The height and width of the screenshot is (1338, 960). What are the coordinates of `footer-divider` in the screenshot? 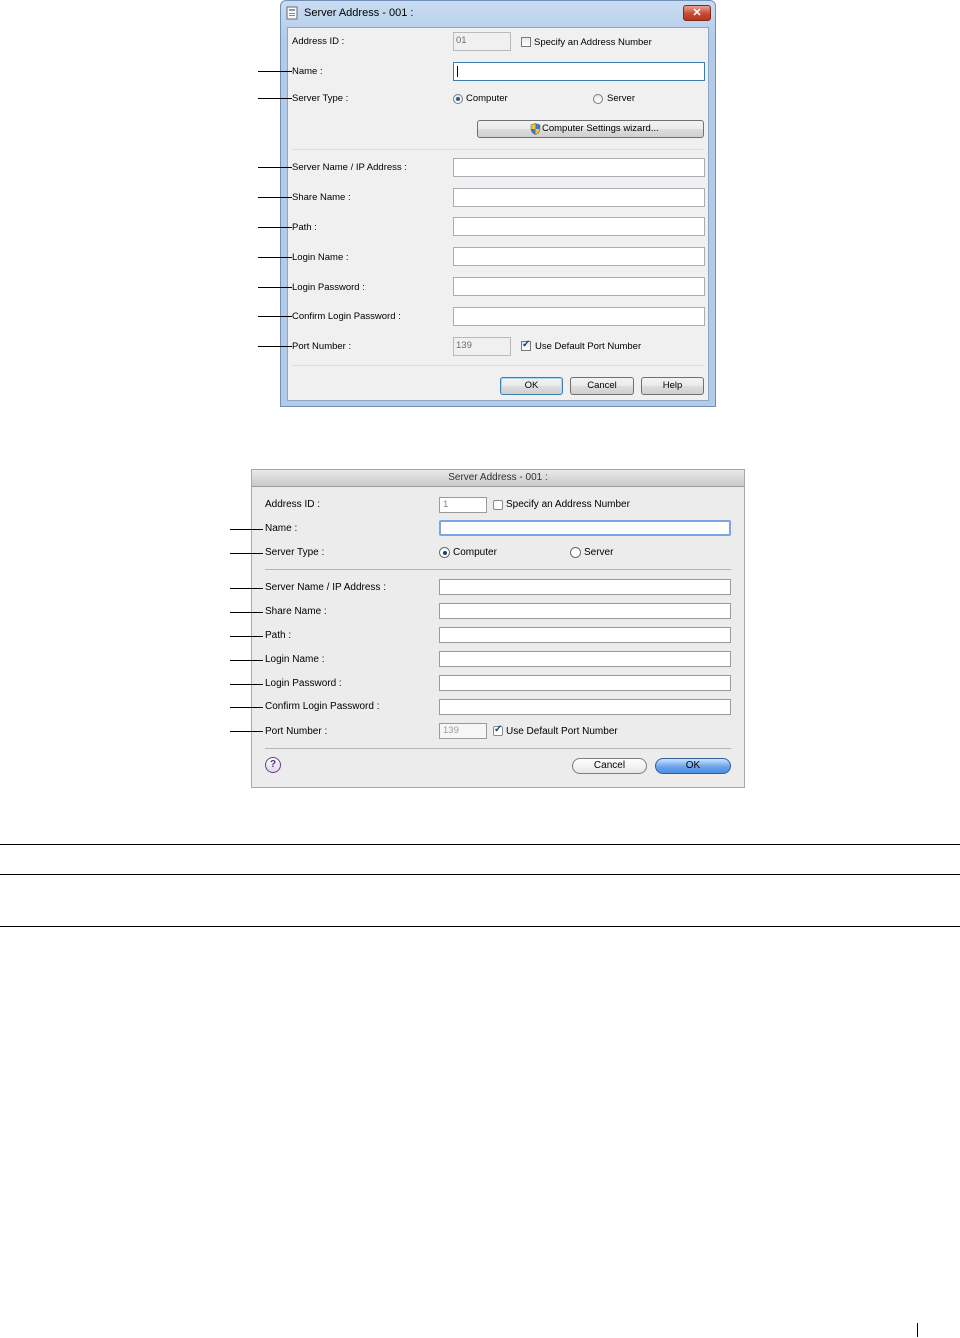 It's located at (498, 365).